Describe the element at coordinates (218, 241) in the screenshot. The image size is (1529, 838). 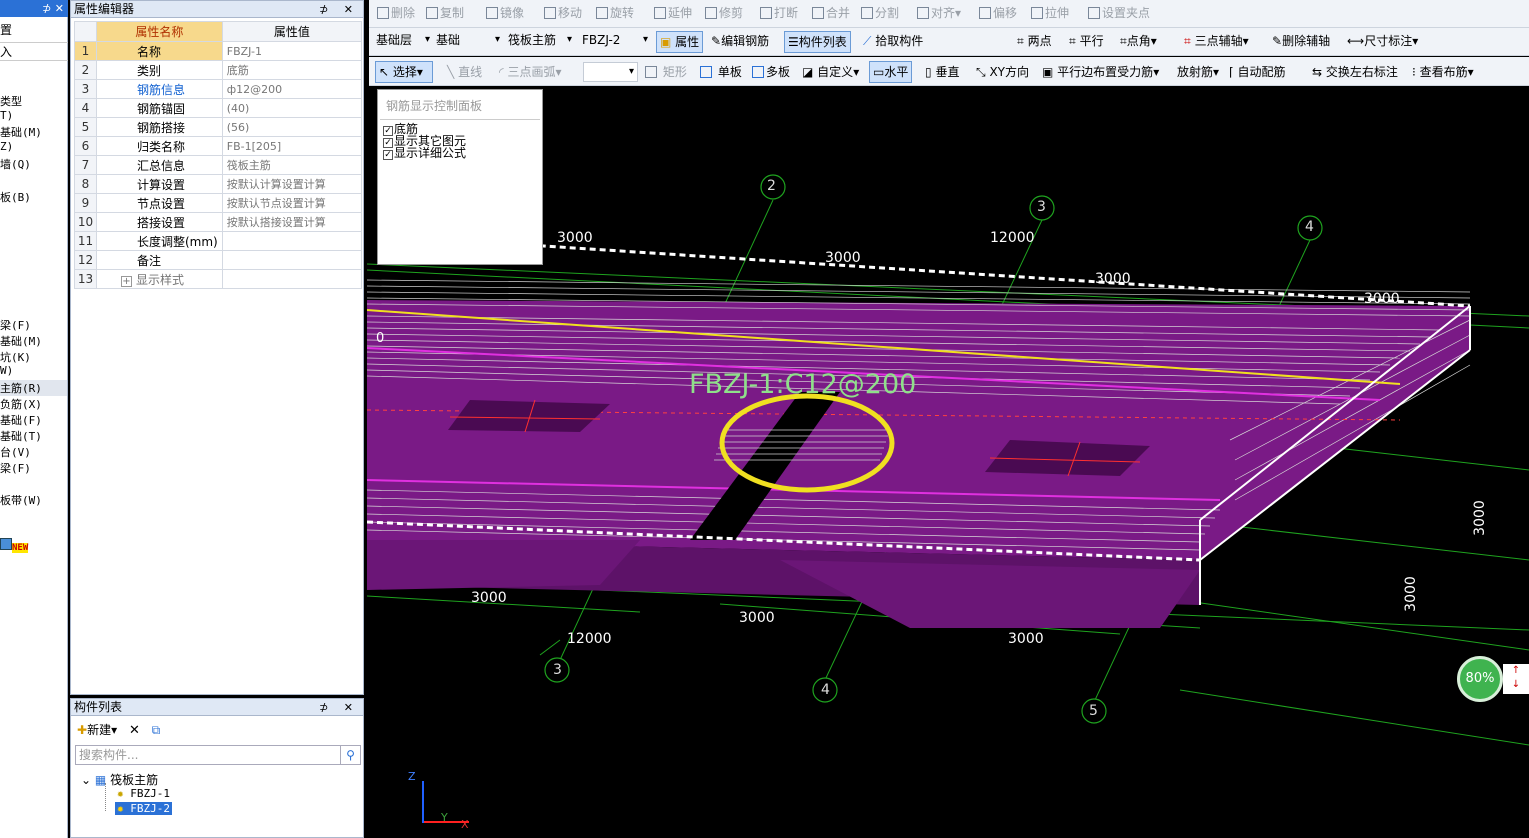
I see `property-row: 11 长度调整(mm)` at that location.